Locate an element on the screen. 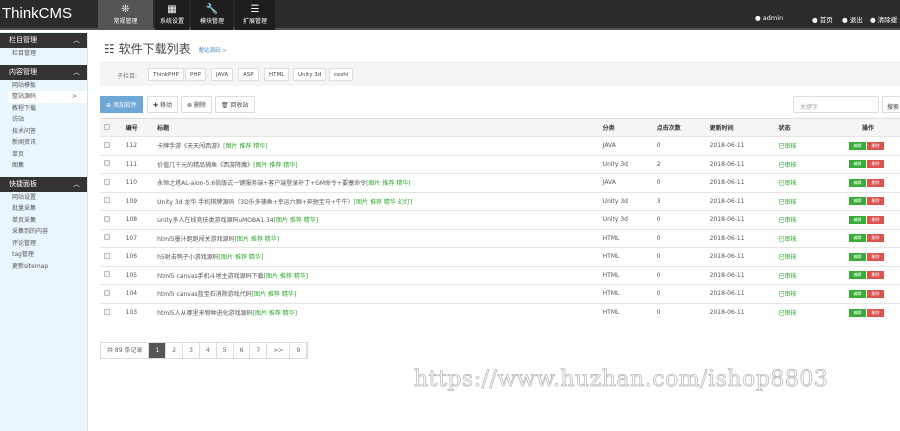 This screenshot has width=900, height=431. col-category: 分类 is located at coordinates (629, 127).